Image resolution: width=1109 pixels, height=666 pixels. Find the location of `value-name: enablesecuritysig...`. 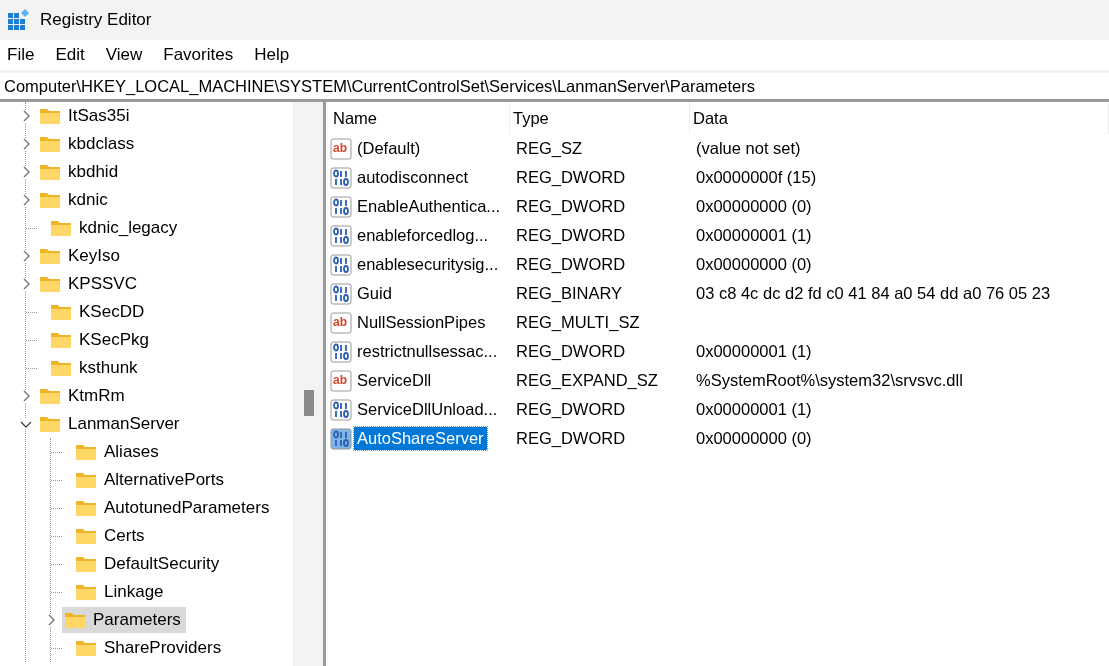

value-name: enablesecuritysig... is located at coordinates (428, 264).